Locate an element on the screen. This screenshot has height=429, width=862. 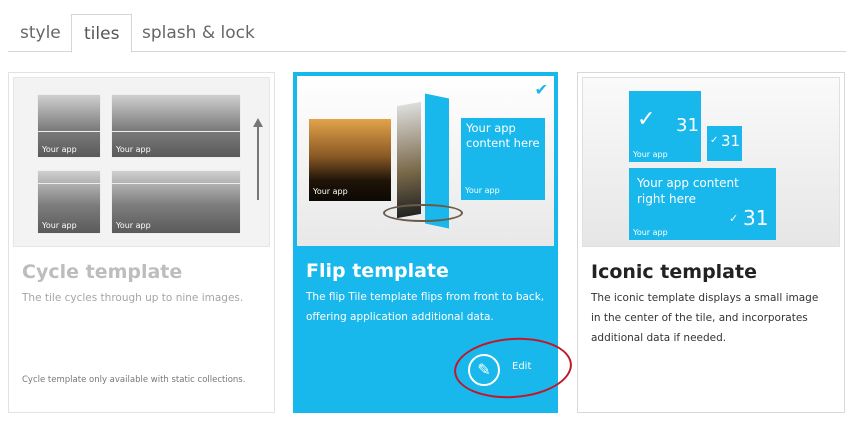
tab-style: style is located at coordinates (40, 33).